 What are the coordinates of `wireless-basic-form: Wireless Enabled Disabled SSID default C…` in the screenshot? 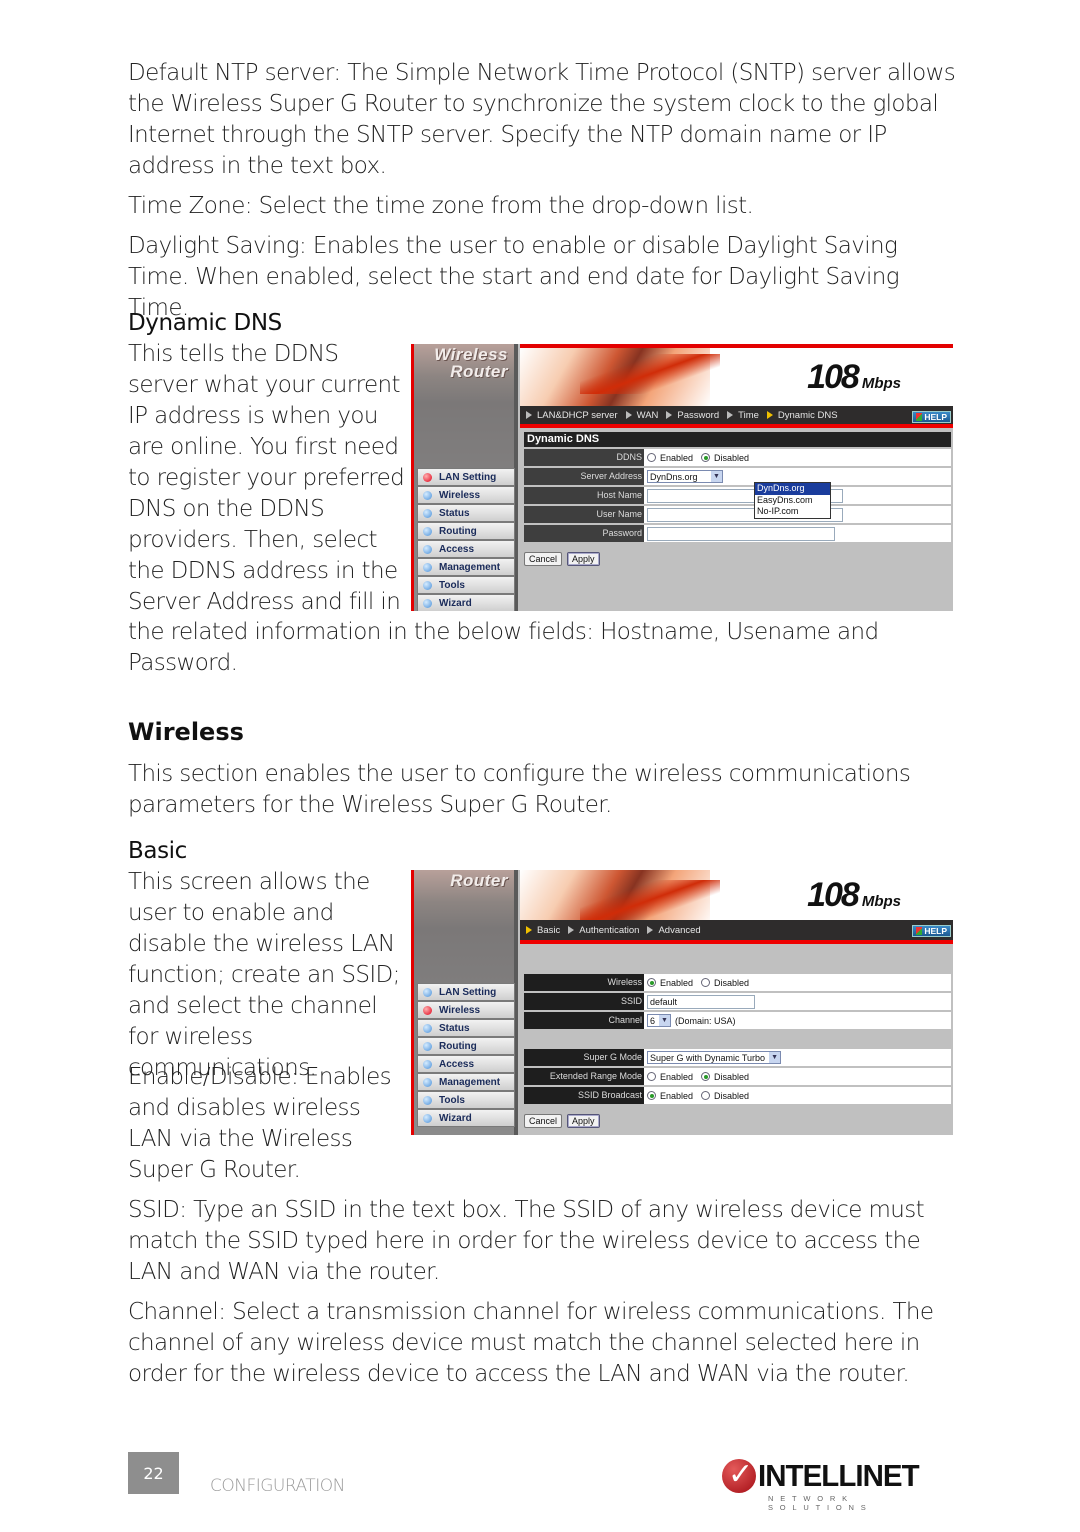 It's located at (737, 1050).